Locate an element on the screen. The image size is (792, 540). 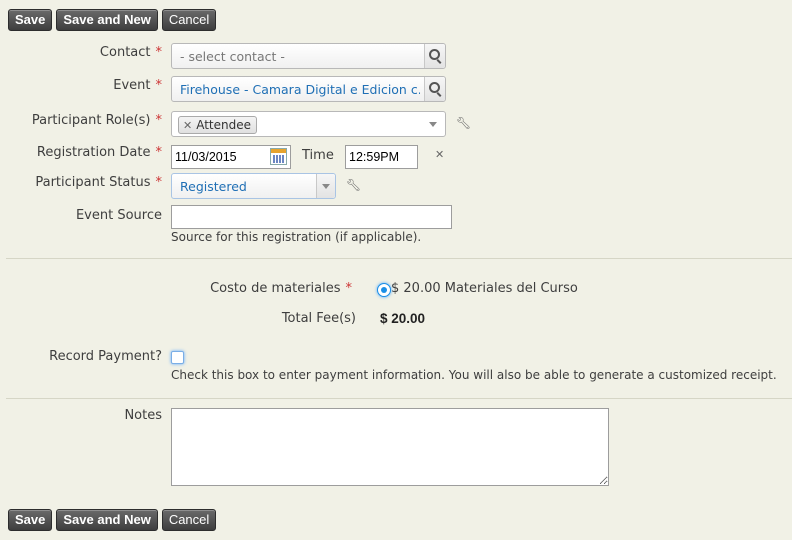
role-tag: ✕ Attendee is located at coordinates (217, 125).